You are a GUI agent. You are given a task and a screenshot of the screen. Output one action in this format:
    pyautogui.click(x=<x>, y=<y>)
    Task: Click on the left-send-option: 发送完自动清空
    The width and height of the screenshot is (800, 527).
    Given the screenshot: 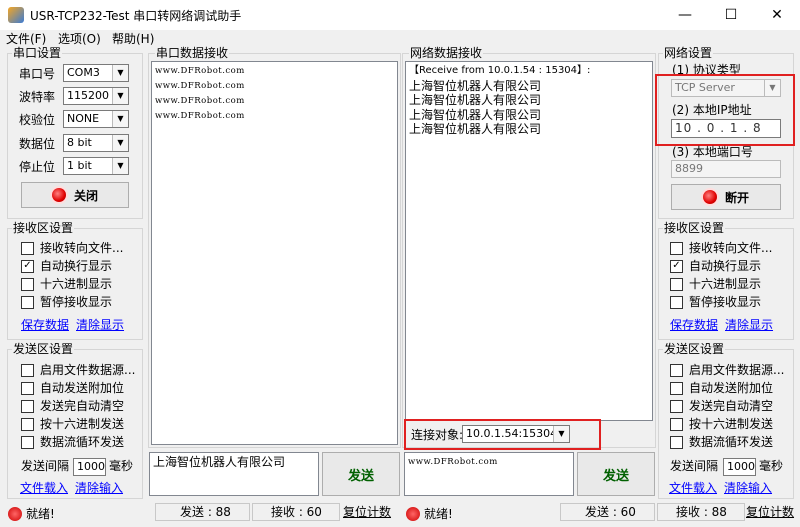 What is the action you would take?
    pyautogui.click(x=72, y=406)
    